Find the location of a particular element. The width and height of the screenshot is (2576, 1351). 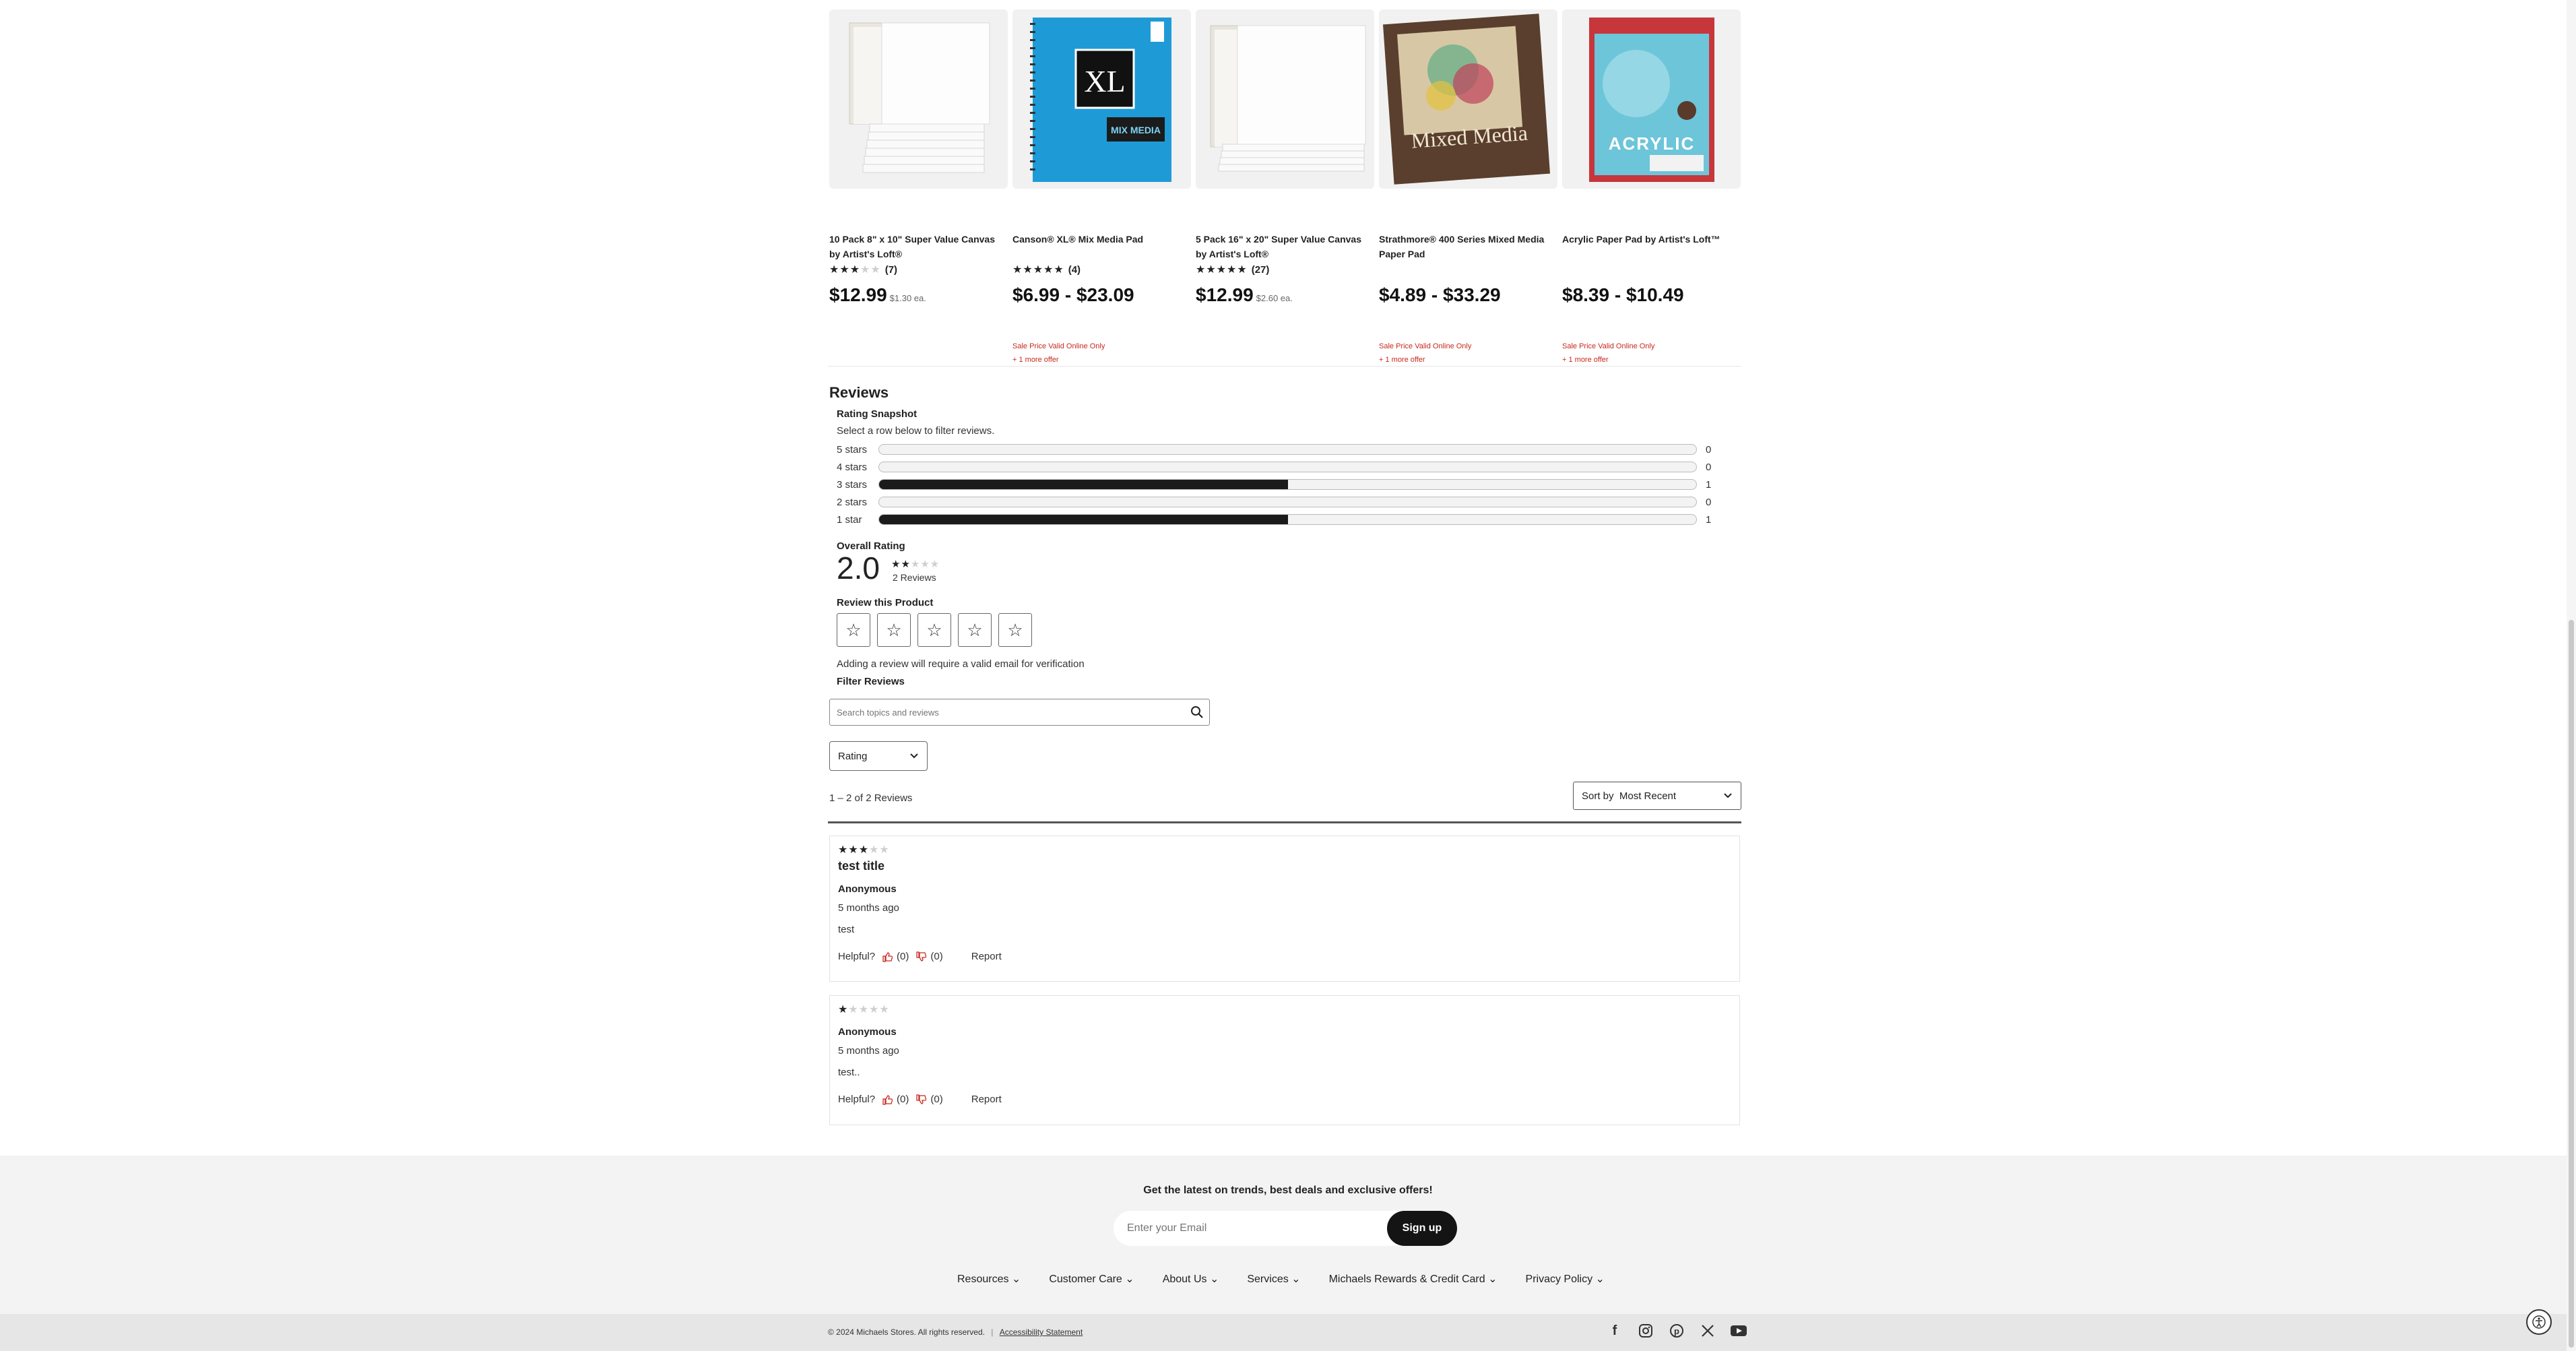

write-review-stars: ☆ ☆ ☆ ☆ ☆ is located at coordinates (935, 630).